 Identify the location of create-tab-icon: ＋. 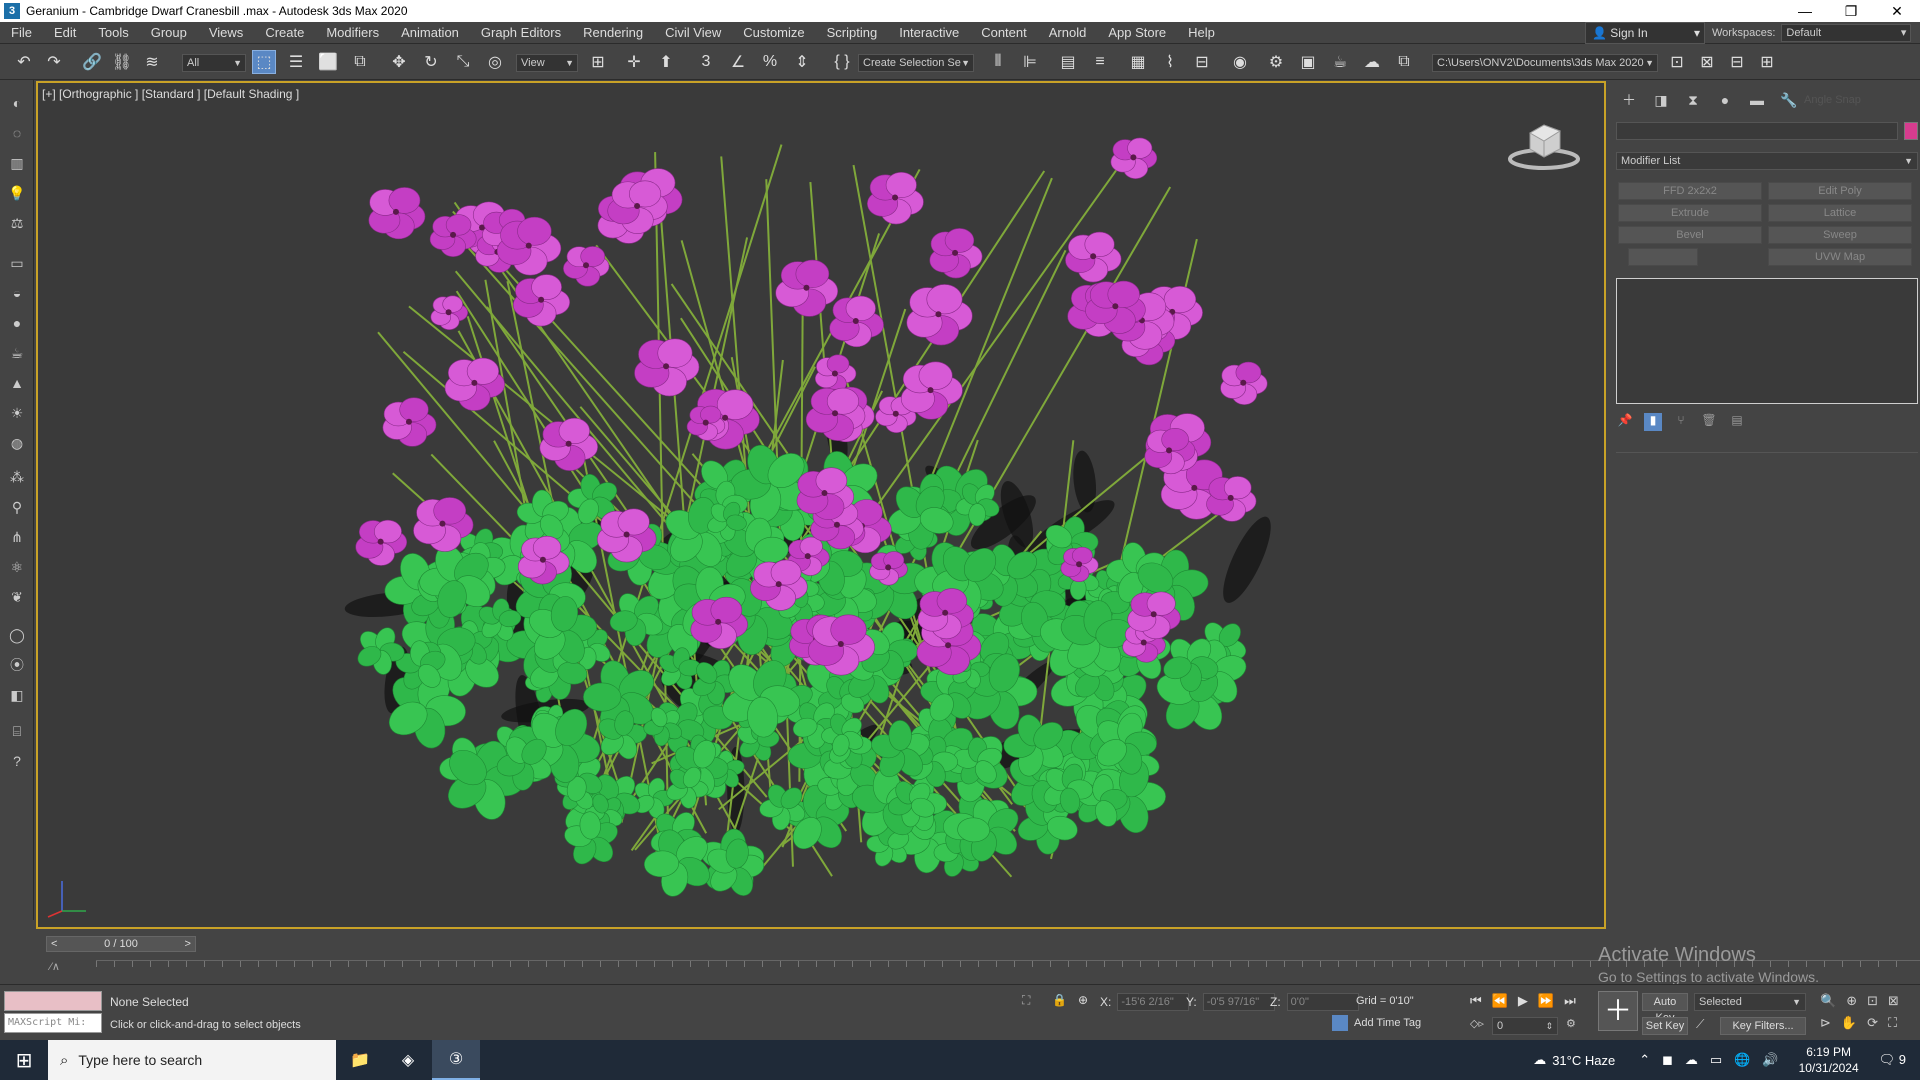
(1629, 100).